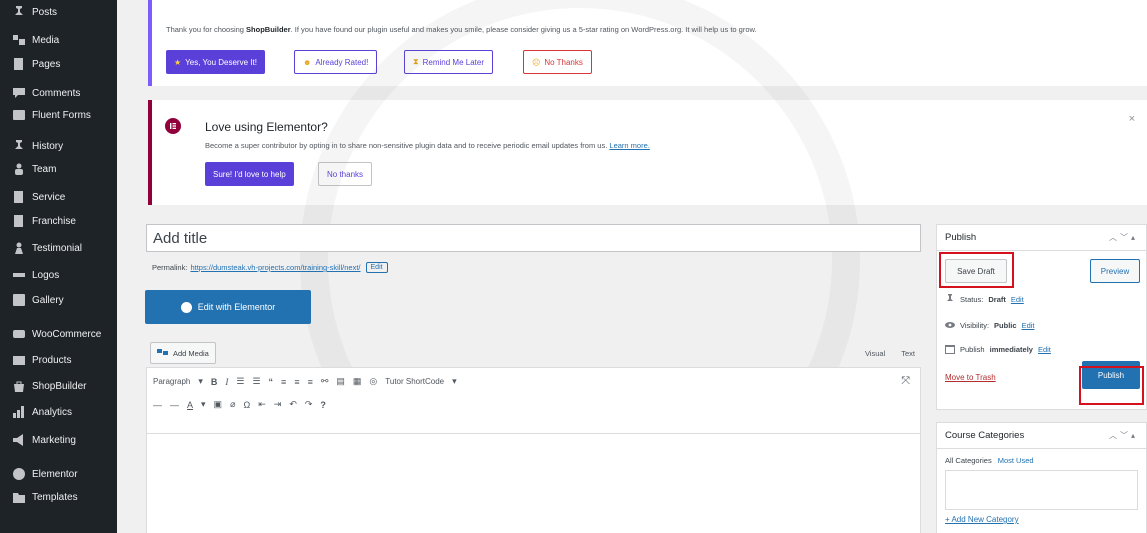 The height and width of the screenshot is (533, 1147). Describe the element at coordinates (54, 221) in the screenshot. I see `sidebar-item-label: Franchise` at that location.